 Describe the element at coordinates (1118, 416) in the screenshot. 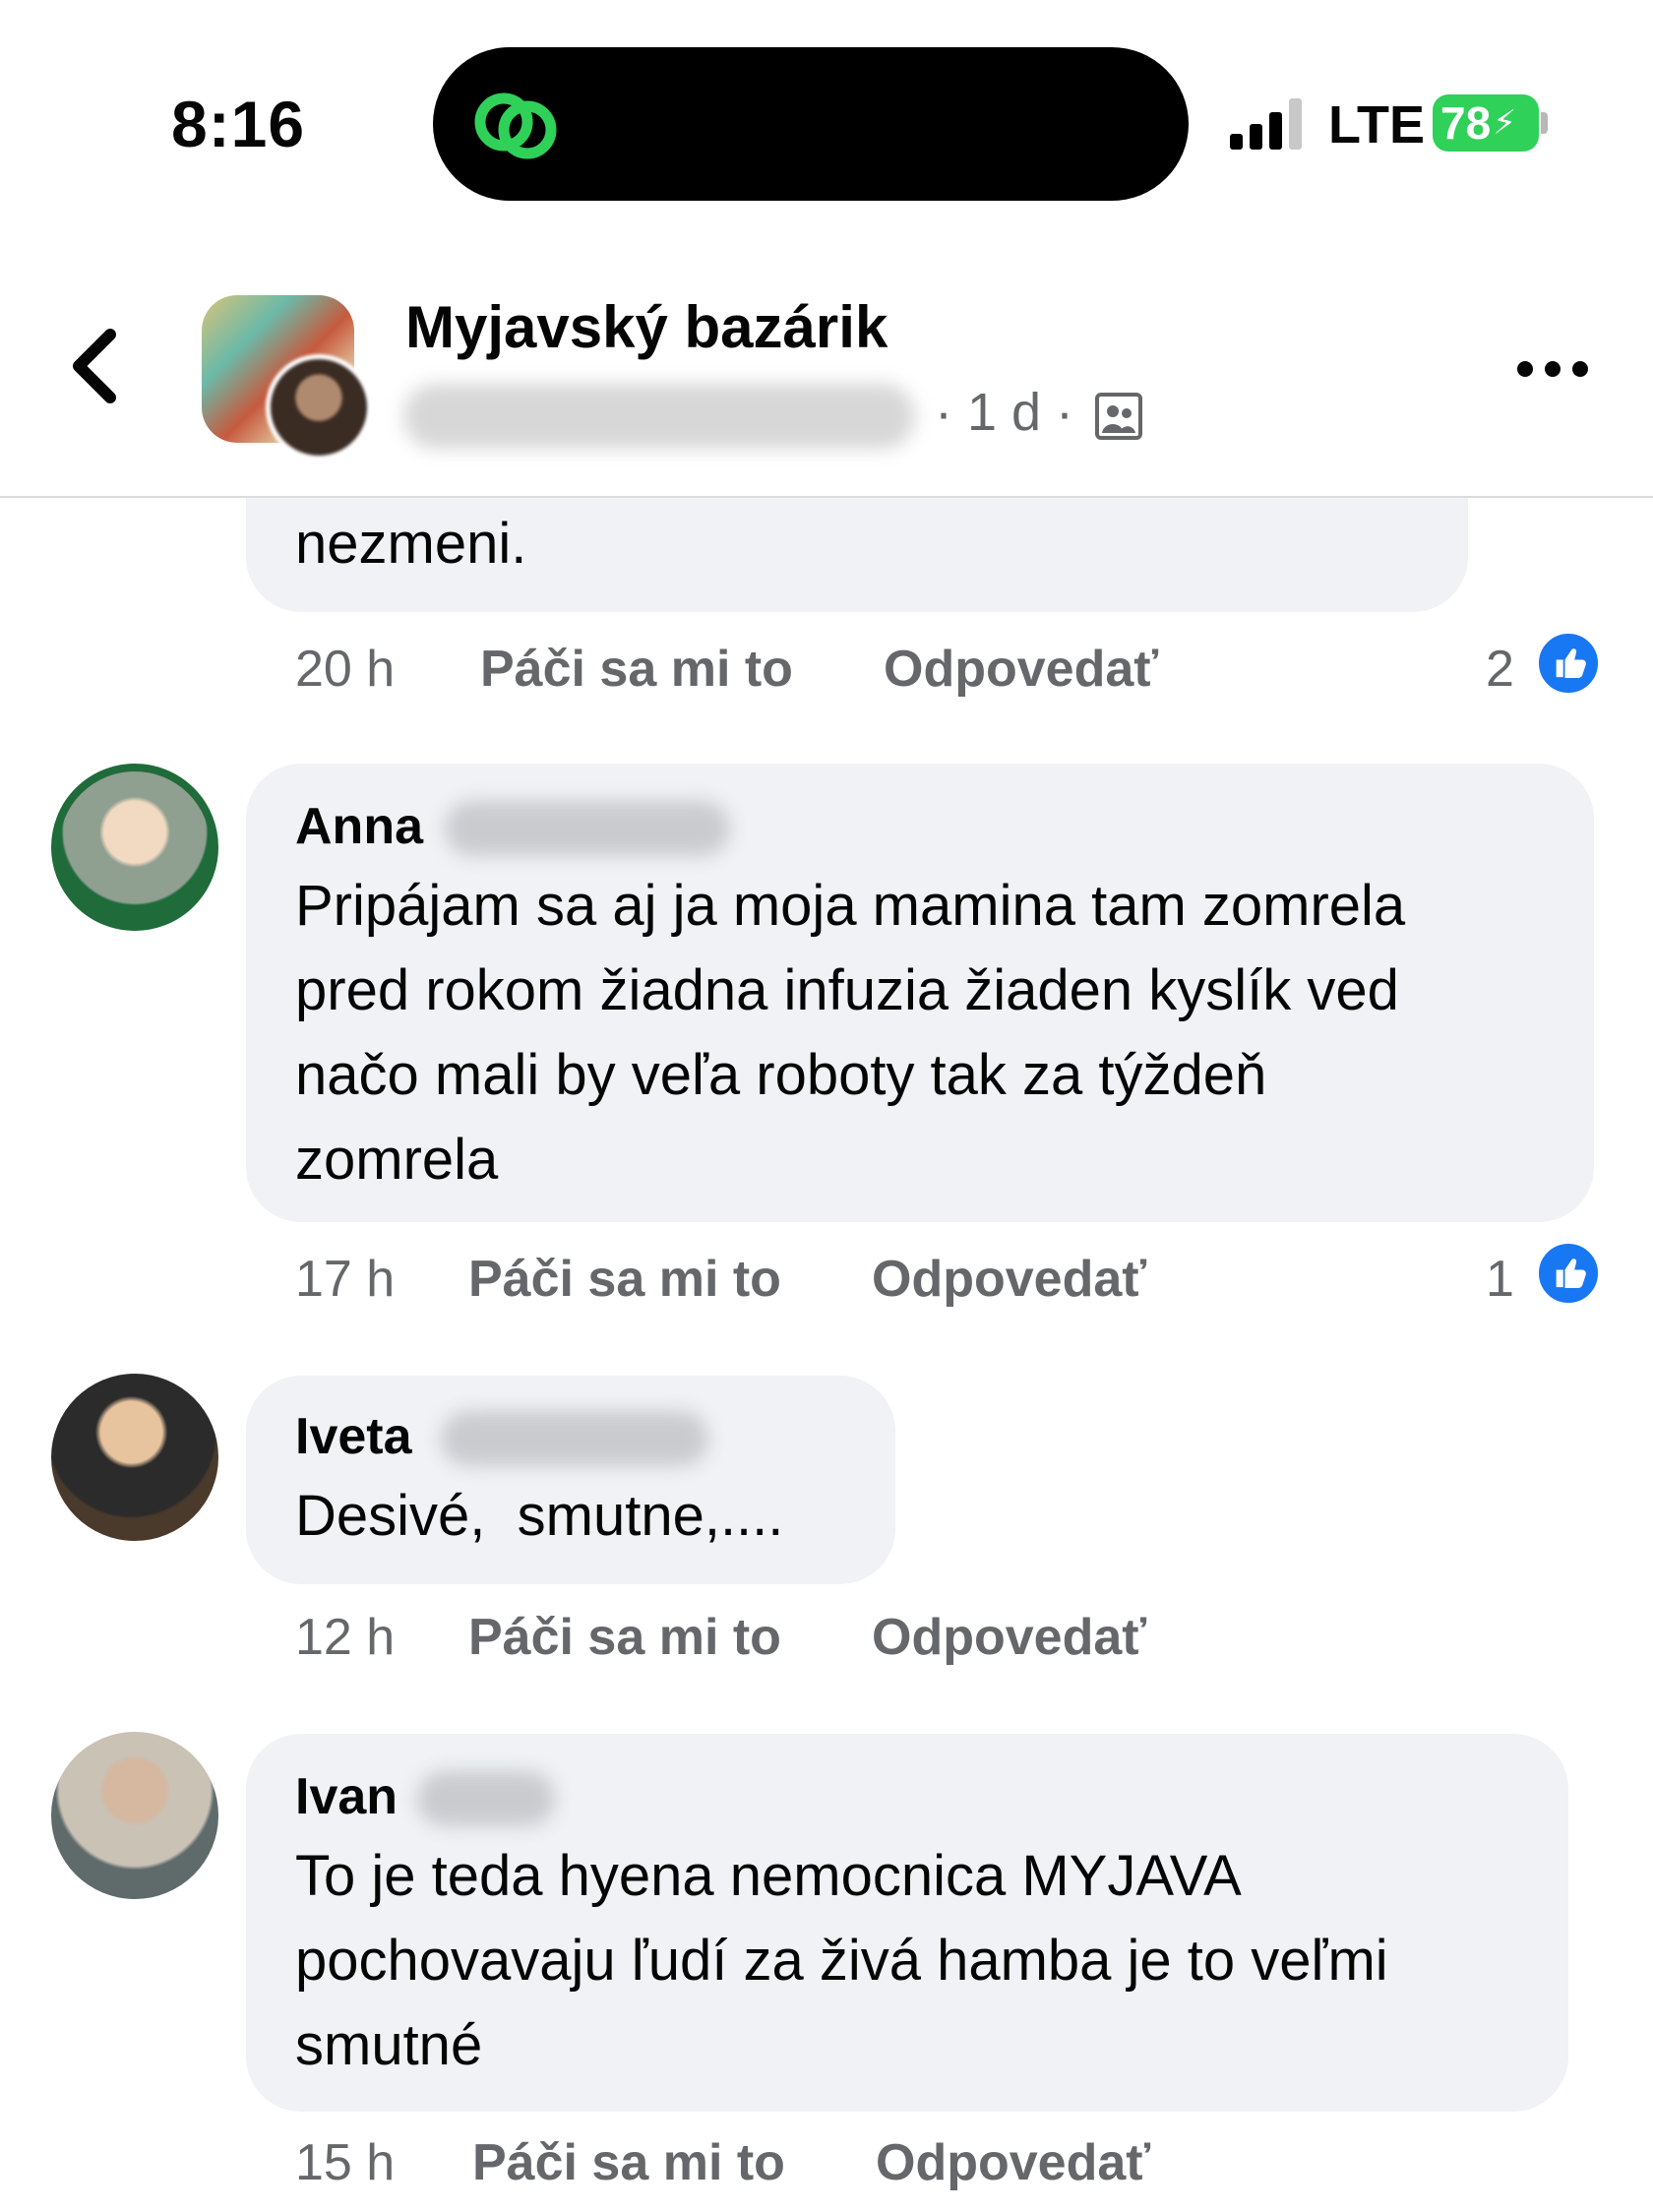

I see `group-privacy-icon` at that location.